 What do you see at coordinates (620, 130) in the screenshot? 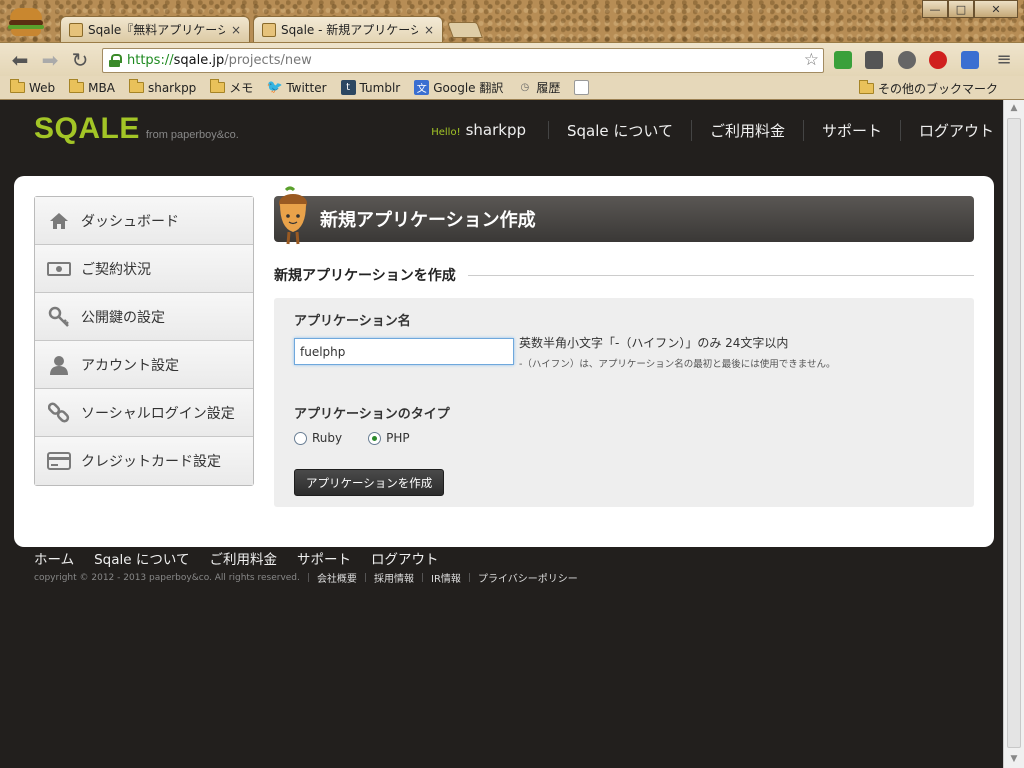
I see `nav-about: Sqale について` at bounding box center [620, 130].